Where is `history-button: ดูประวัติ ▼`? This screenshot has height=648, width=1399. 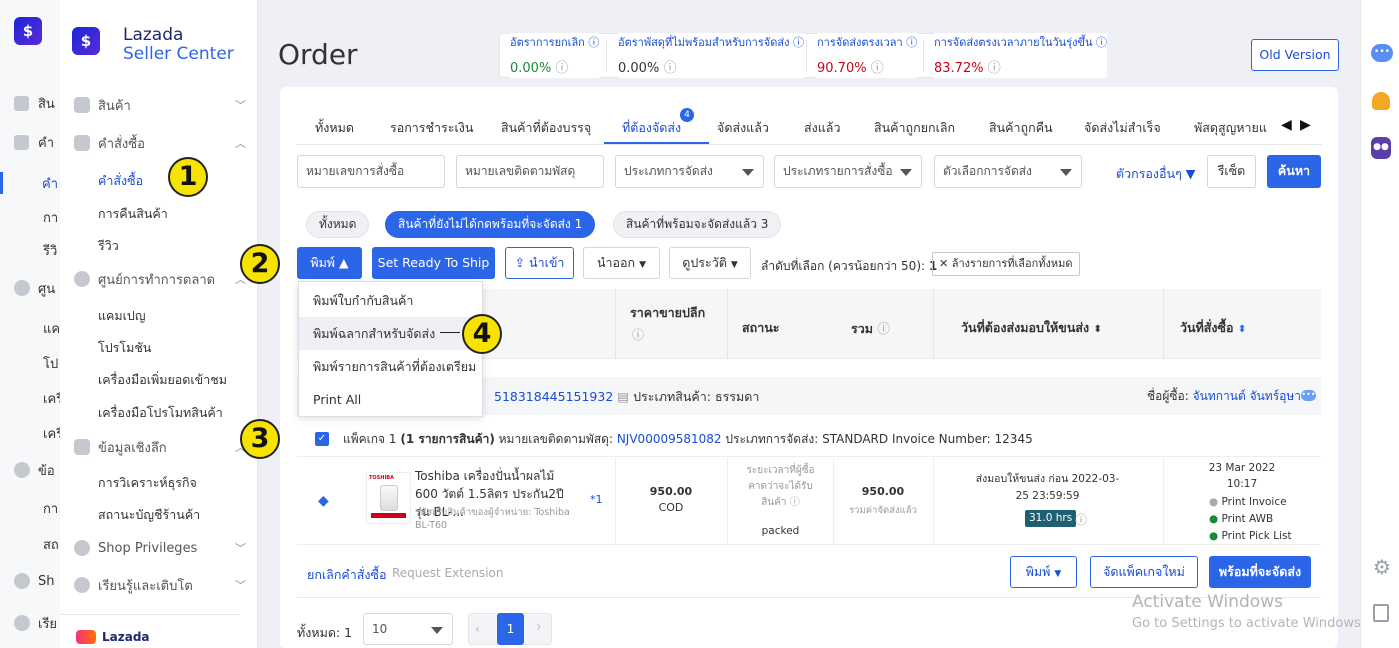 history-button: ดูประวัติ ▼ is located at coordinates (710, 263).